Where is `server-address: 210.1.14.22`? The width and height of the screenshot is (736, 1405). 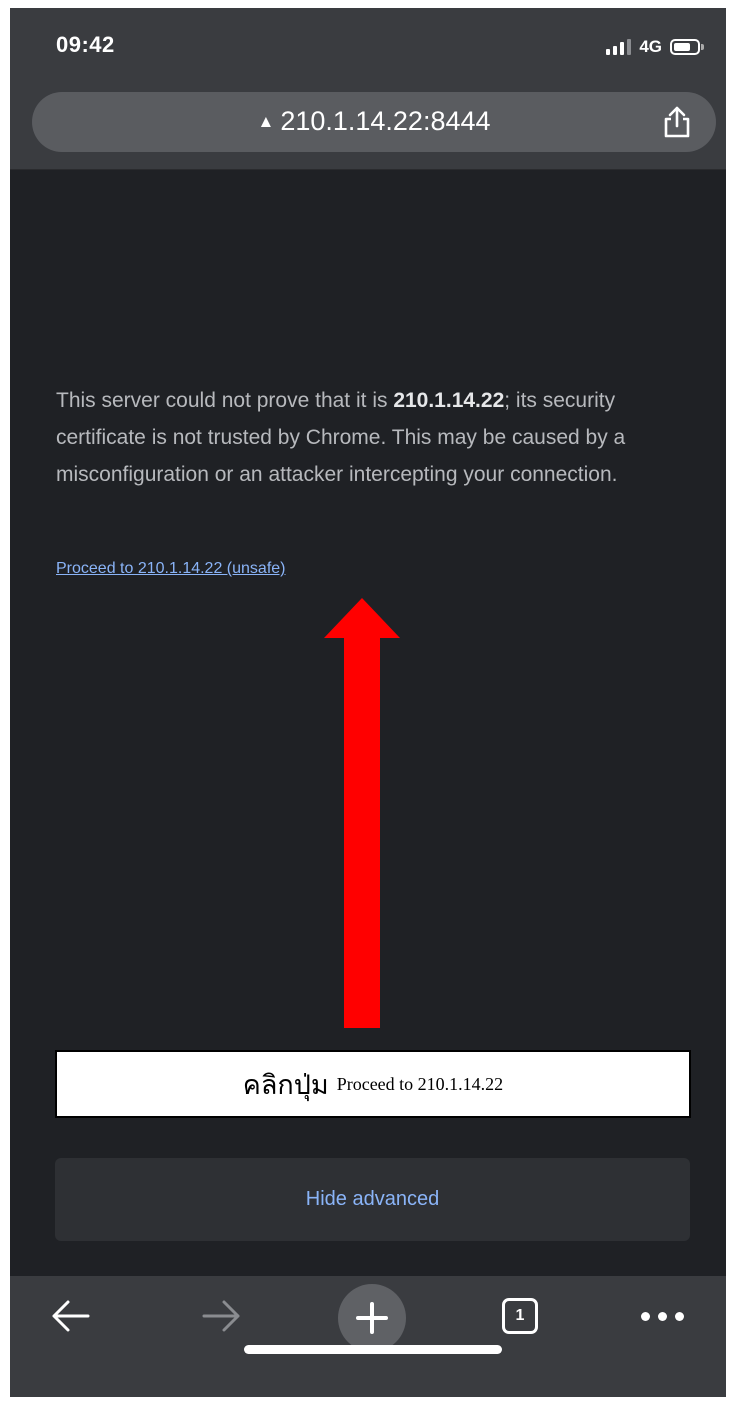 server-address: 210.1.14.22 is located at coordinates (449, 400).